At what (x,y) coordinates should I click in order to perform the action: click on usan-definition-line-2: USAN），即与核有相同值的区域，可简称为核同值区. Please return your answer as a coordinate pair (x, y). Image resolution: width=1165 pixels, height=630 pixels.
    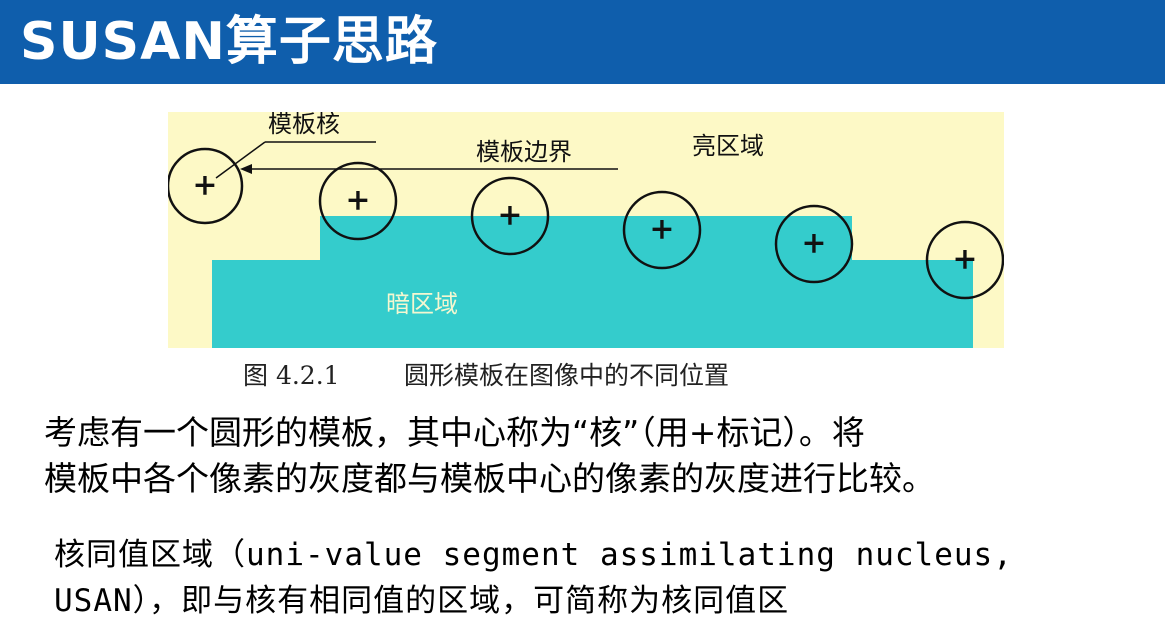
    Looking at the image, I should click on (422, 601).